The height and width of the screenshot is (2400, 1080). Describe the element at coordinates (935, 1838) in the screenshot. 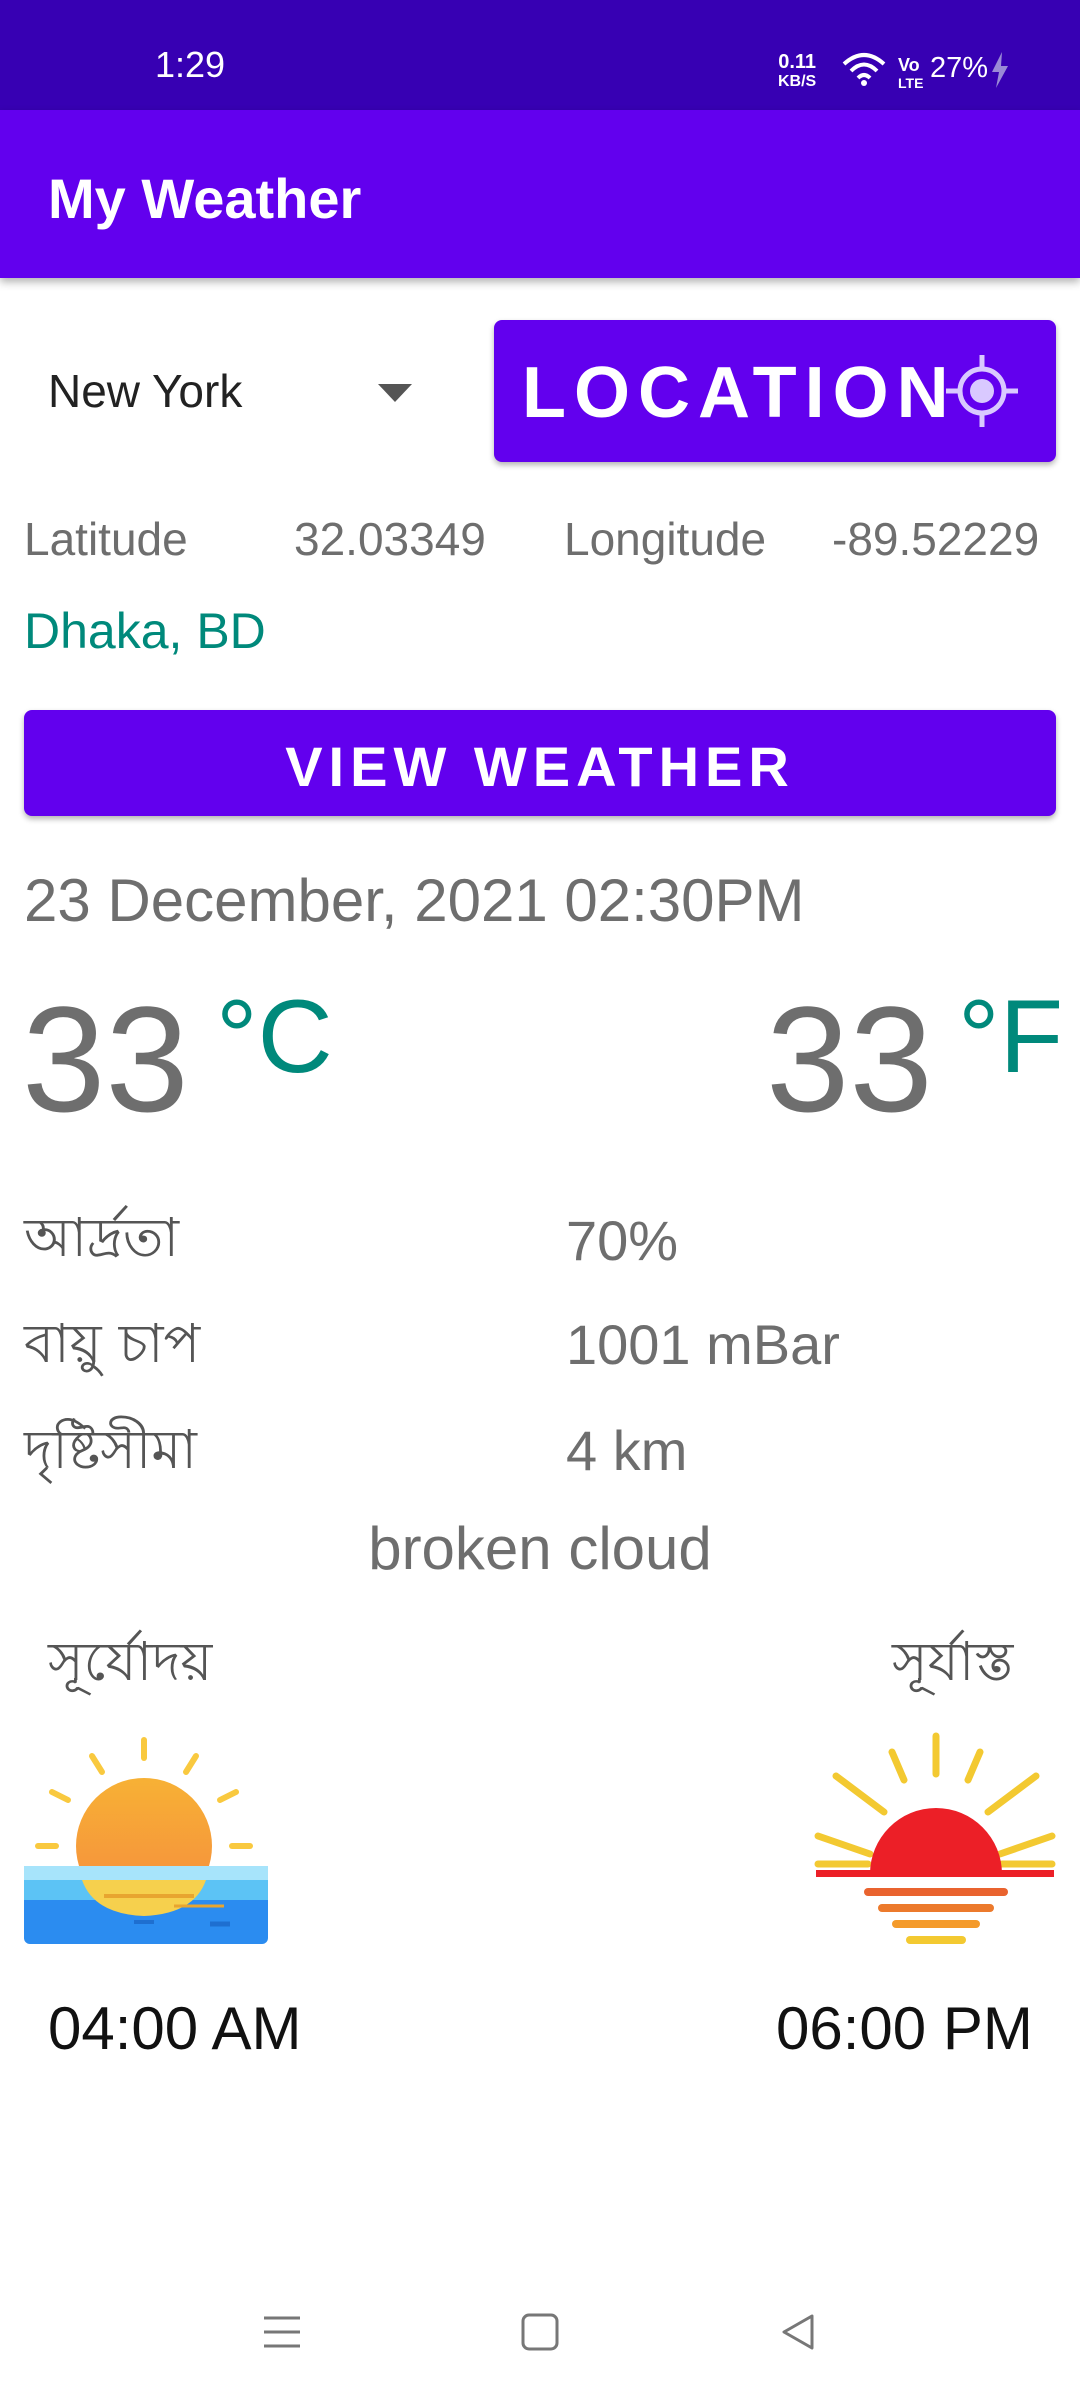

I see `sunset-icon` at that location.